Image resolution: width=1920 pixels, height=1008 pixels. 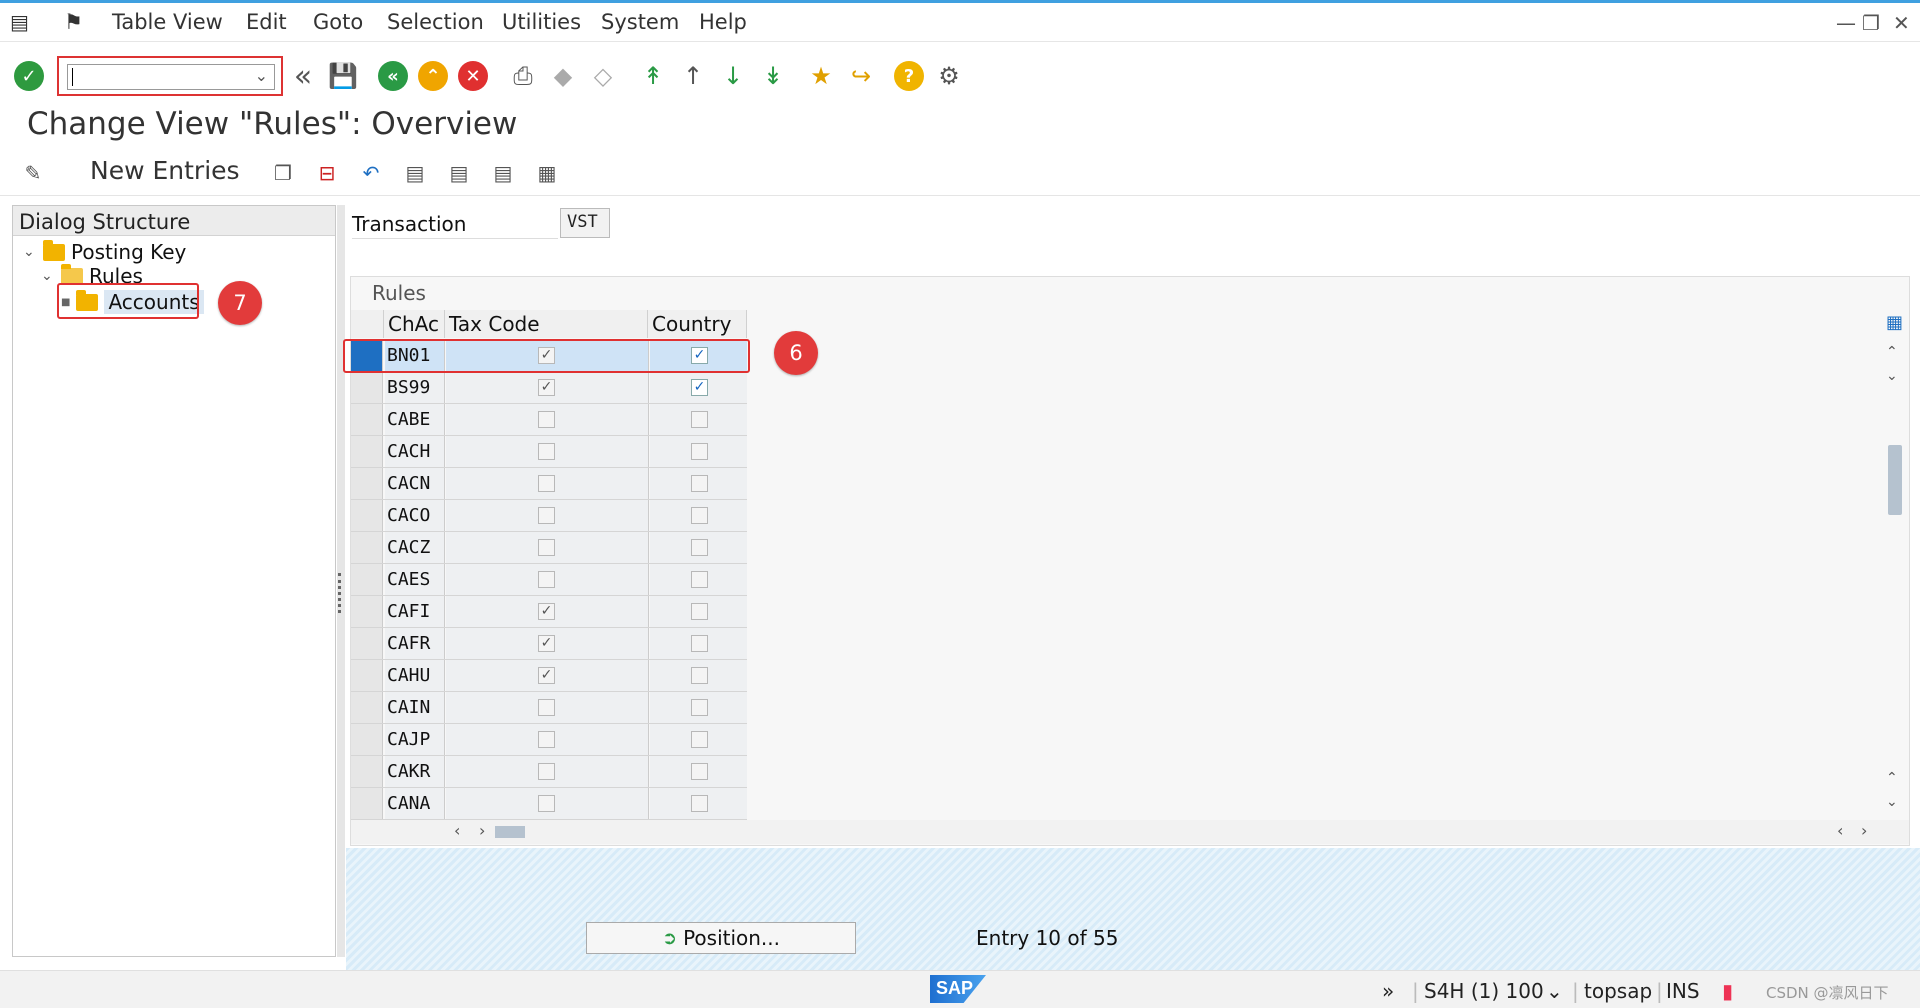 What do you see at coordinates (1846, 23) in the screenshot?
I see `minimize-icon: —` at bounding box center [1846, 23].